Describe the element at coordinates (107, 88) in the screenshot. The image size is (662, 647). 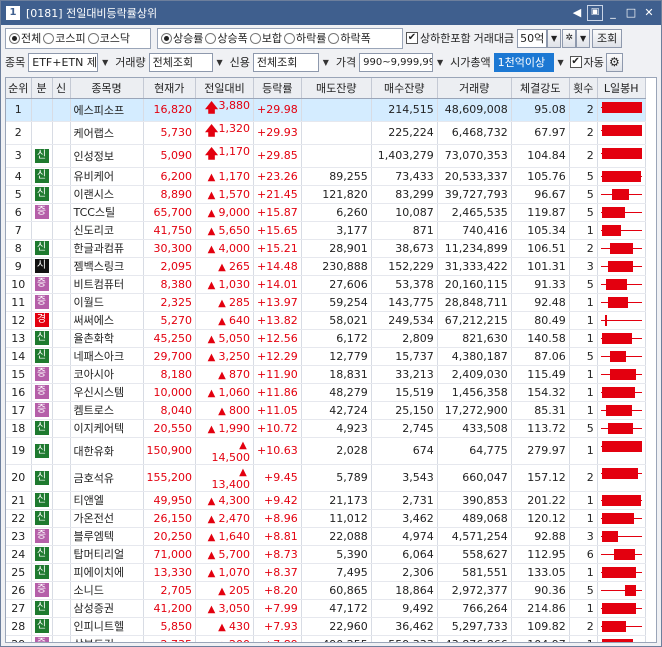
I see `header-name: 종목명` at that location.